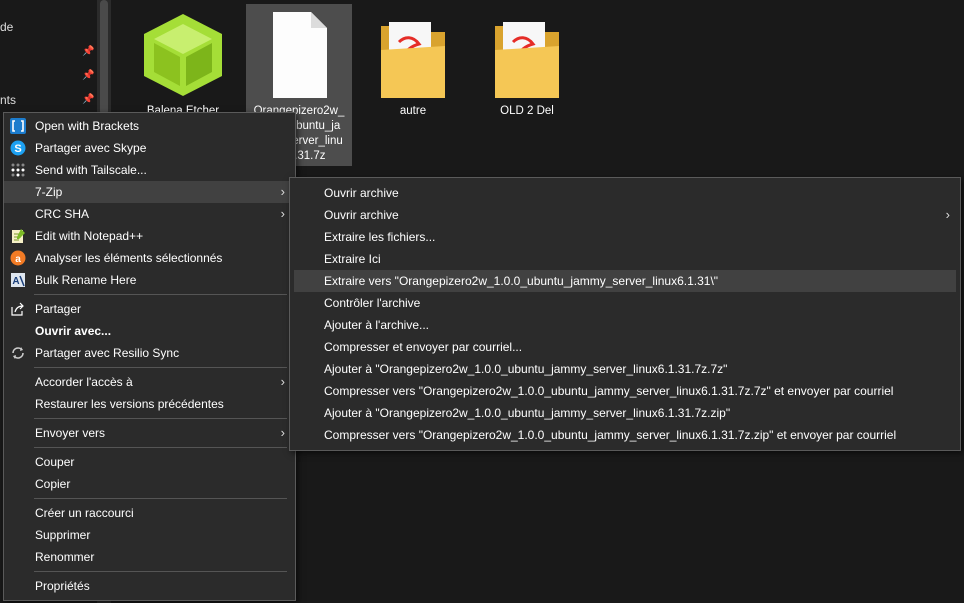  I want to click on skype-icon: S, so click(18, 148).